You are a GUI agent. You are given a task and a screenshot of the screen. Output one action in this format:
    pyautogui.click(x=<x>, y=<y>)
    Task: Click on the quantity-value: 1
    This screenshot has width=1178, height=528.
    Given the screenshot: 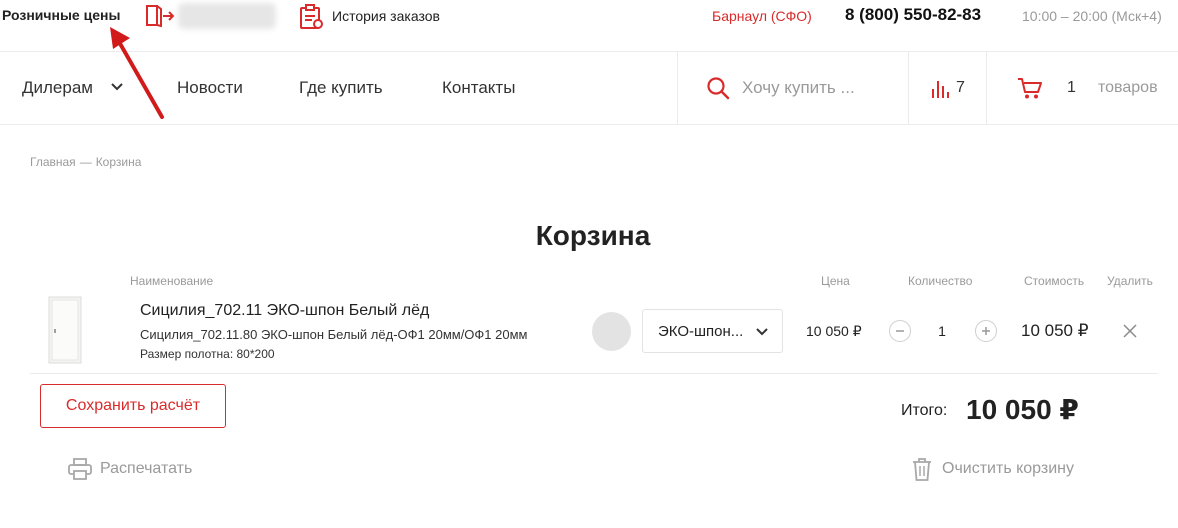 What is the action you would take?
    pyautogui.click(x=942, y=331)
    